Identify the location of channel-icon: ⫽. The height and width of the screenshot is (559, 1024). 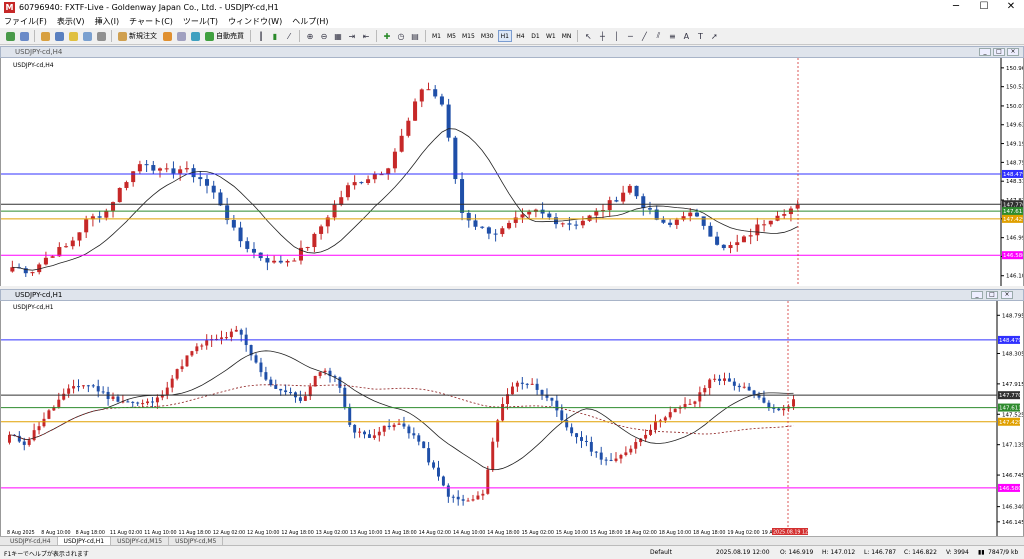
(658, 36).